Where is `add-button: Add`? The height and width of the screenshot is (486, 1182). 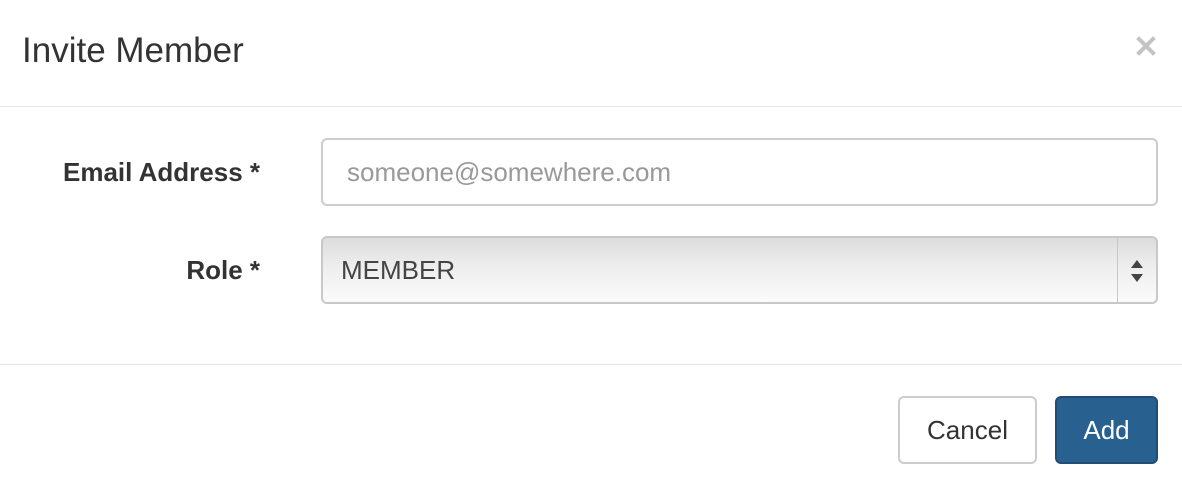
add-button: Add is located at coordinates (1106, 430).